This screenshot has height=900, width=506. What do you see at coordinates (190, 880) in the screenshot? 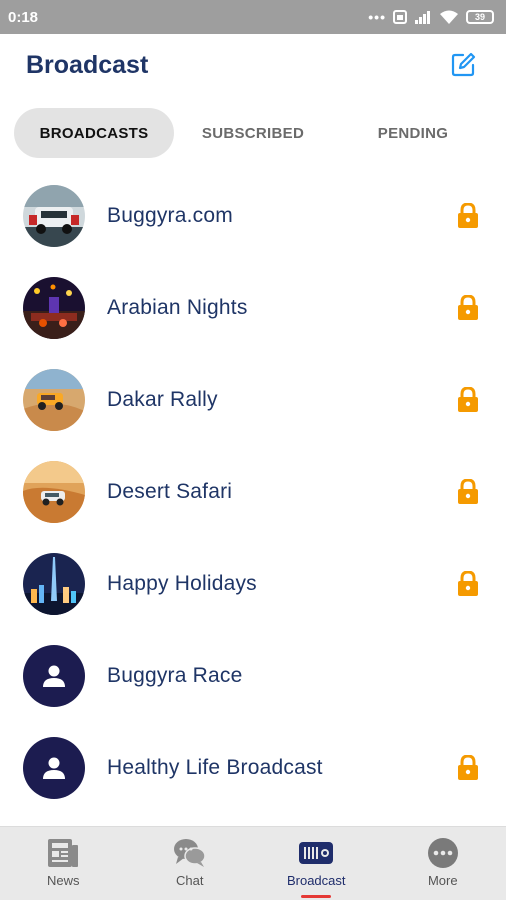
I see `nav-label: Chat` at bounding box center [190, 880].